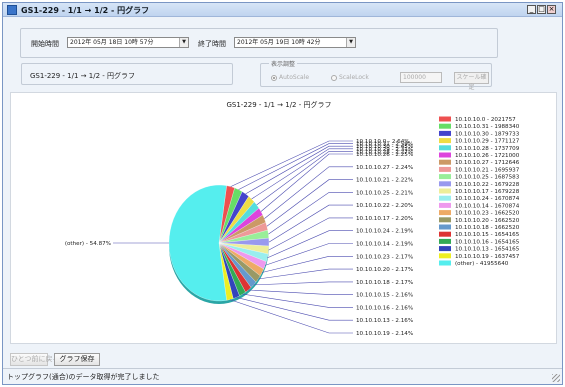 The width and height of the screenshot is (565, 387). I want to click on pie-slice, so click(197, 243).